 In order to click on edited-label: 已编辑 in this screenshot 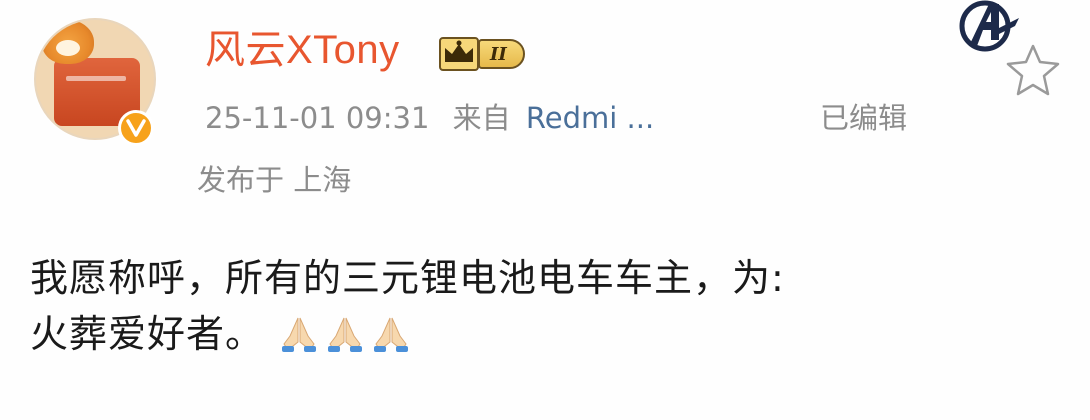, I will do `click(863, 118)`.